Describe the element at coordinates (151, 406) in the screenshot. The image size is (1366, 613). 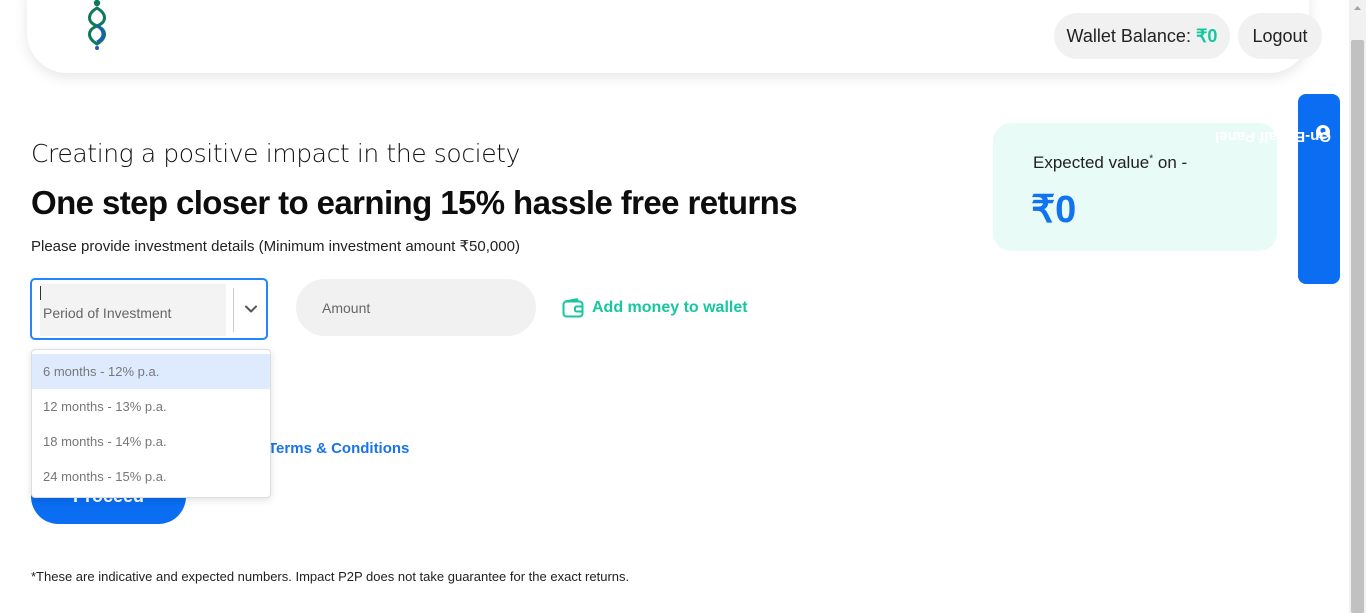
I see `period-option-12-months: 12 months - 13% p.a.` at that location.